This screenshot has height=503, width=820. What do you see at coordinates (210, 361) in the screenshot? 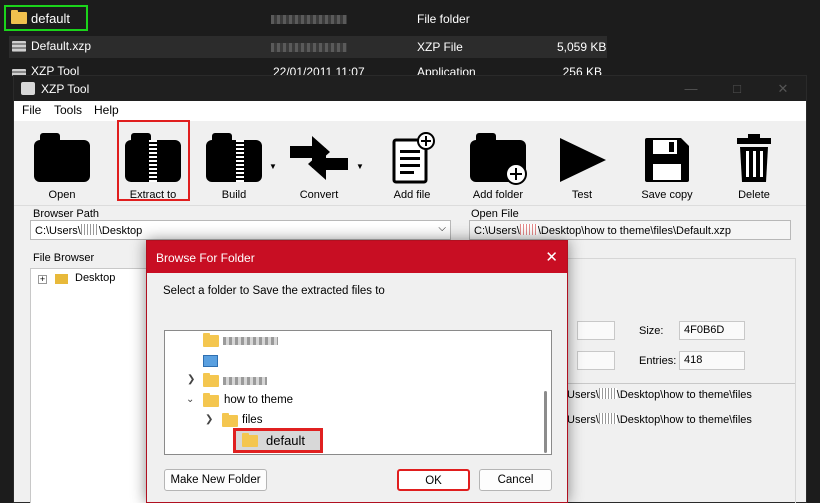
I see `drive-icon` at bounding box center [210, 361].